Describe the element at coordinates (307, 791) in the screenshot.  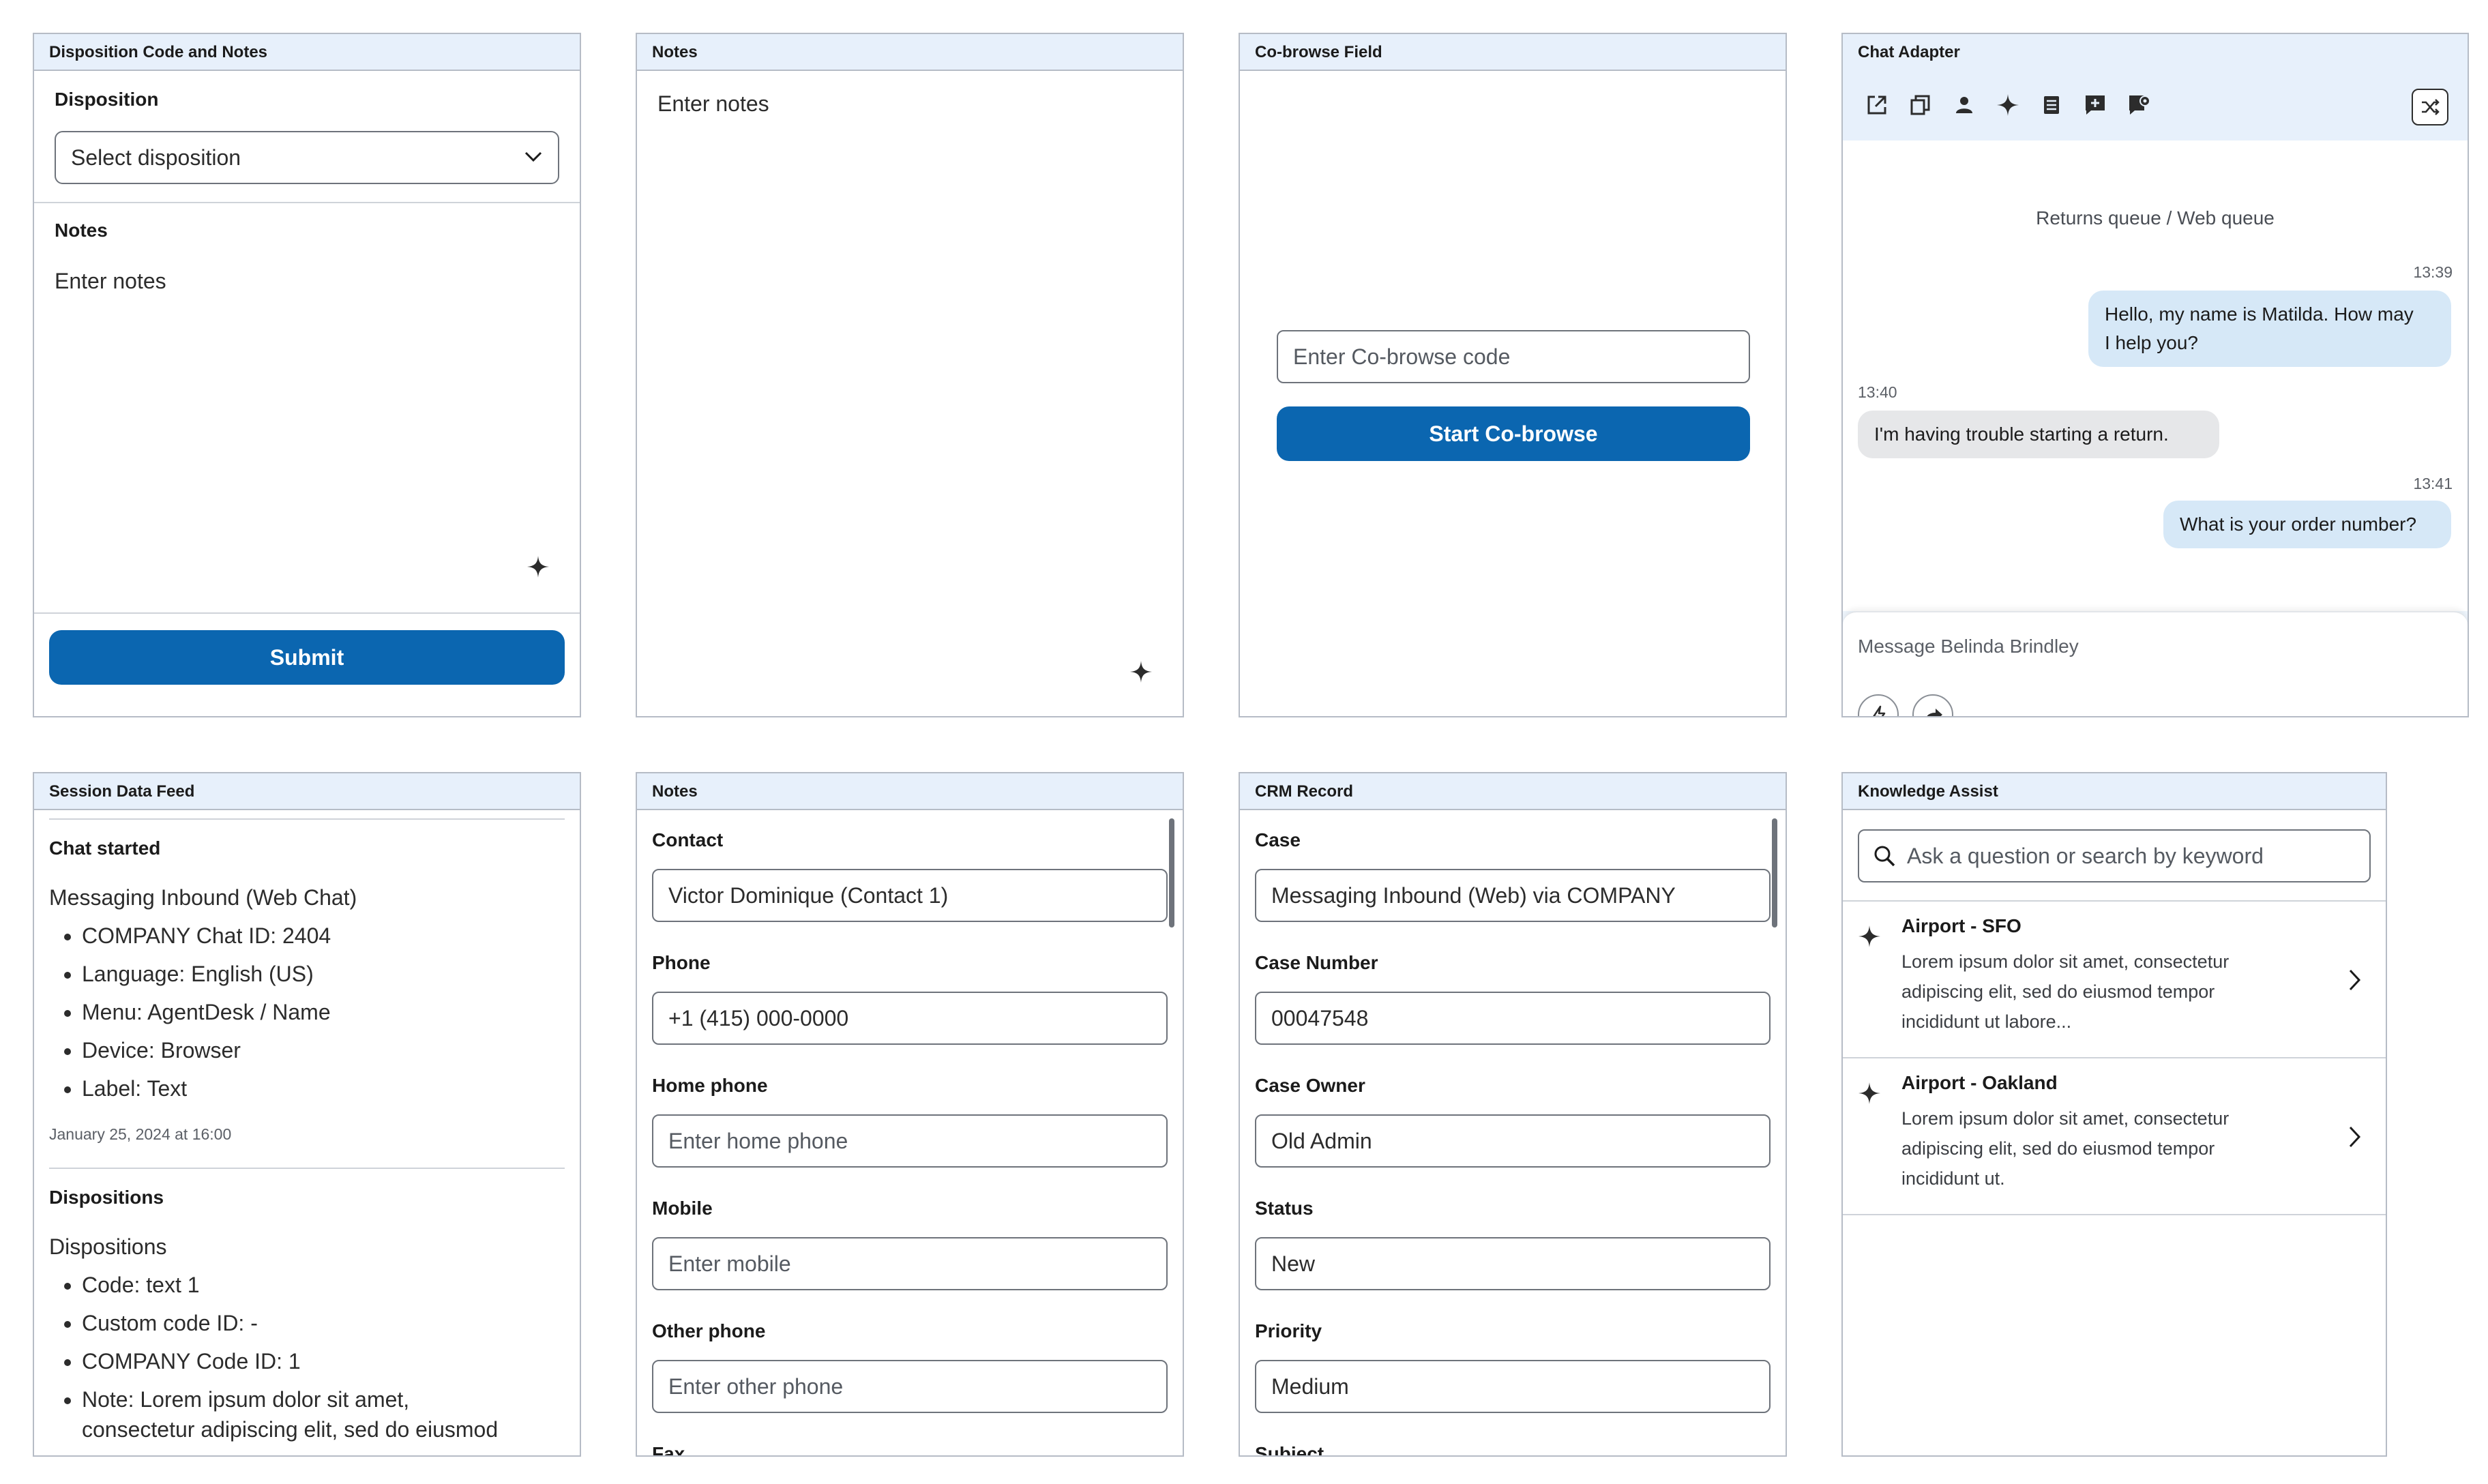
I see `panel-header: Session Data Feed` at that location.